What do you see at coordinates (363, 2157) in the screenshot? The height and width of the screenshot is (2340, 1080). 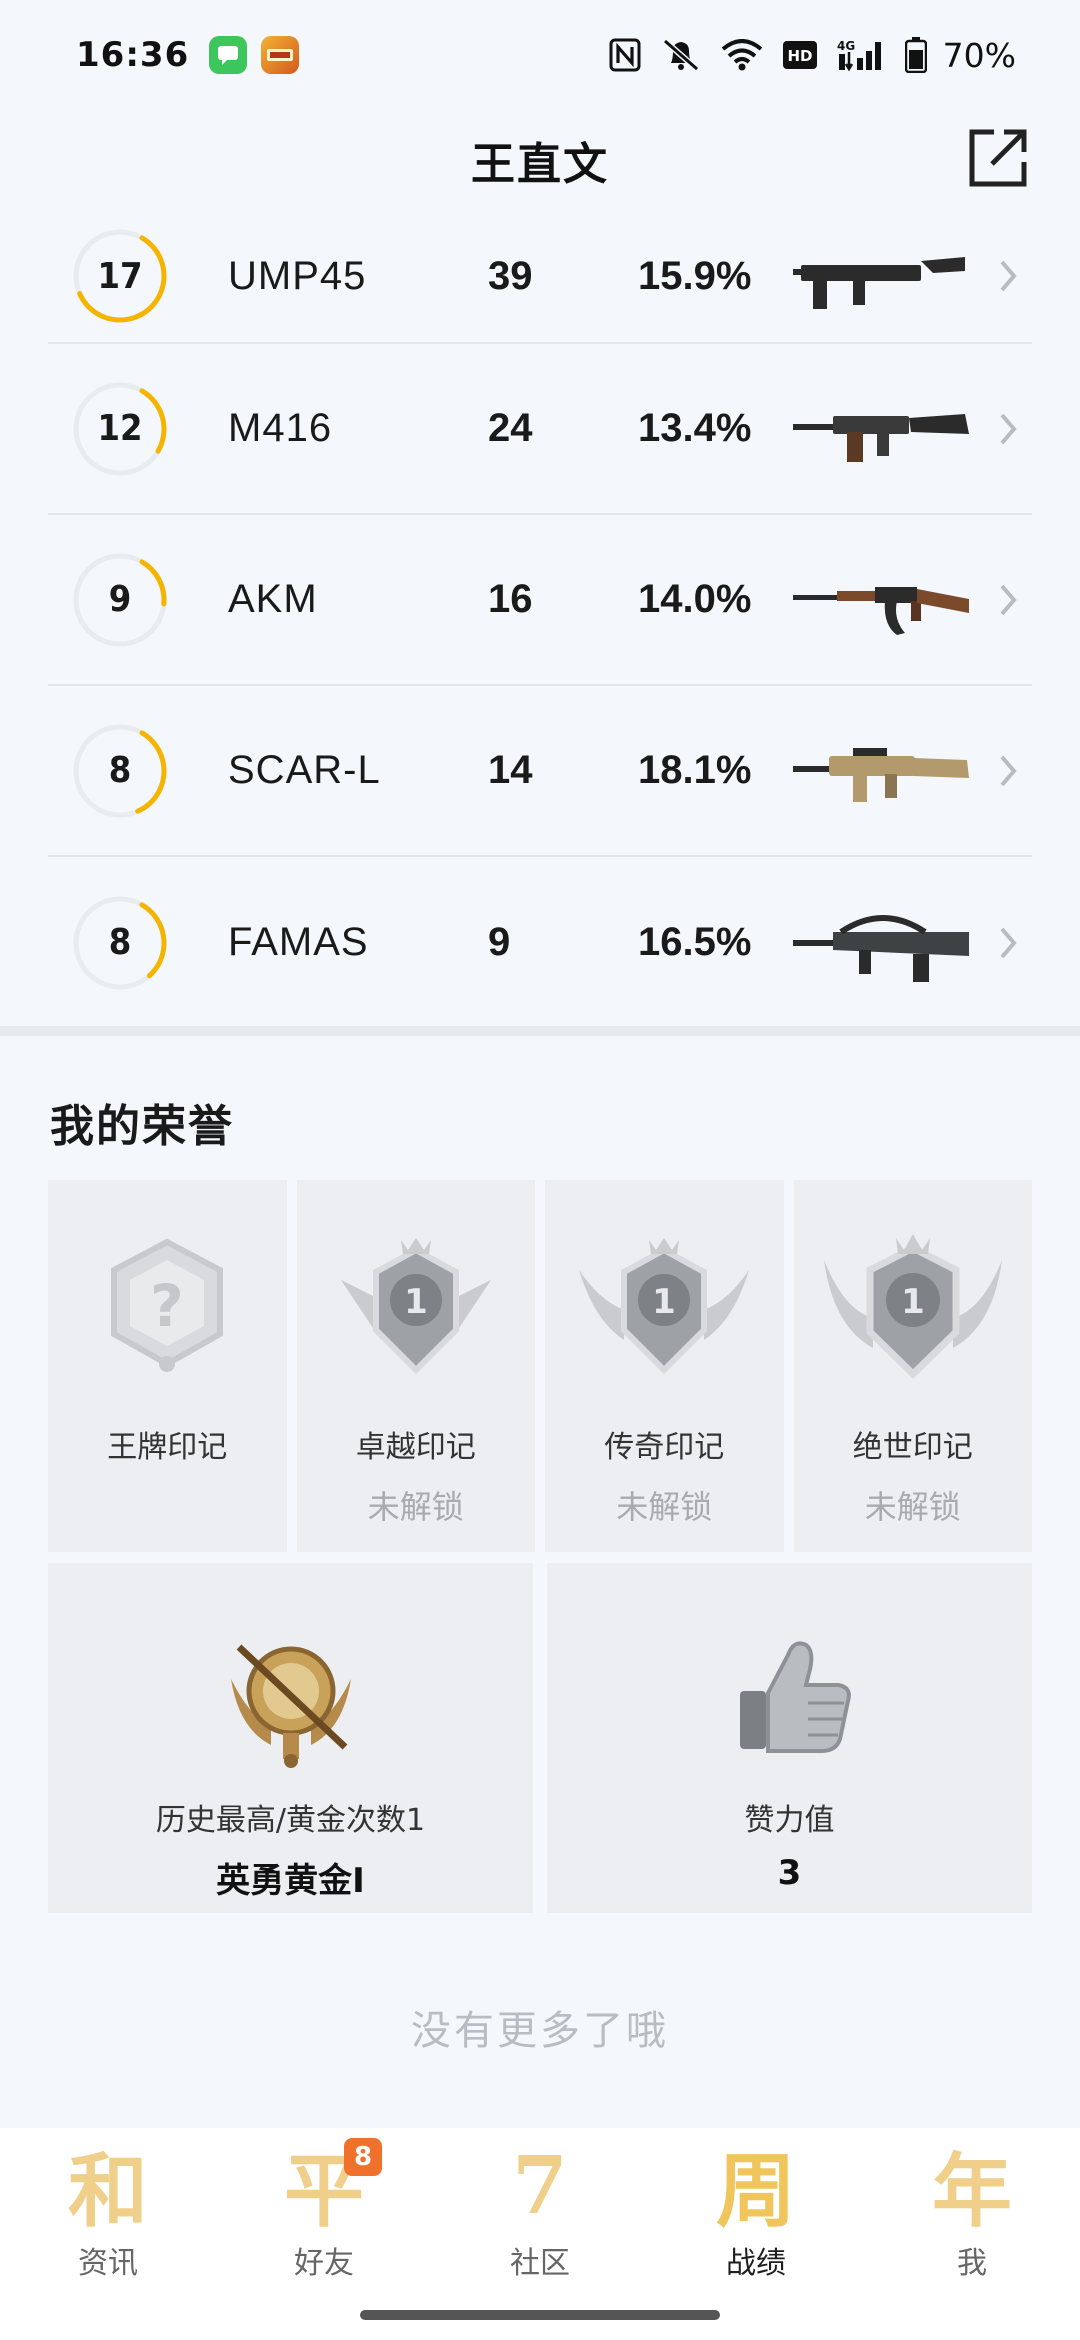 I see `notification-badge: 8` at bounding box center [363, 2157].